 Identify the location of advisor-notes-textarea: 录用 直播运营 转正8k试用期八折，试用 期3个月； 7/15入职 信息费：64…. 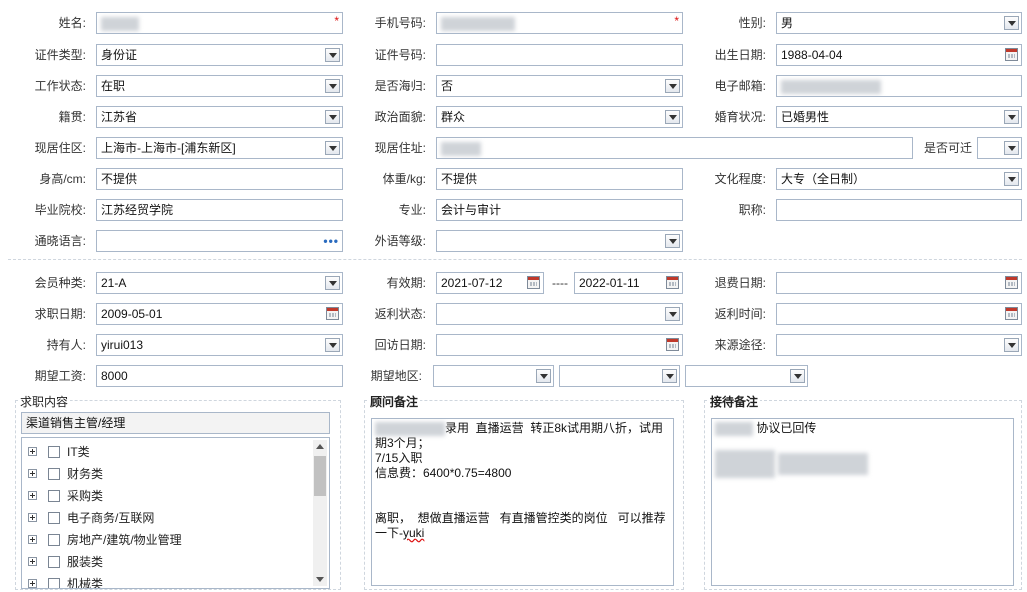
(522, 502).